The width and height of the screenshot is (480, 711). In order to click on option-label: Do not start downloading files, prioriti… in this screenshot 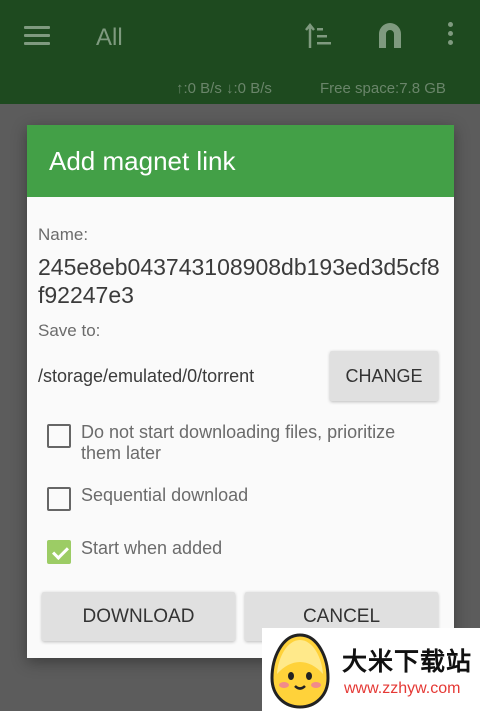, I will do `click(238, 442)`.